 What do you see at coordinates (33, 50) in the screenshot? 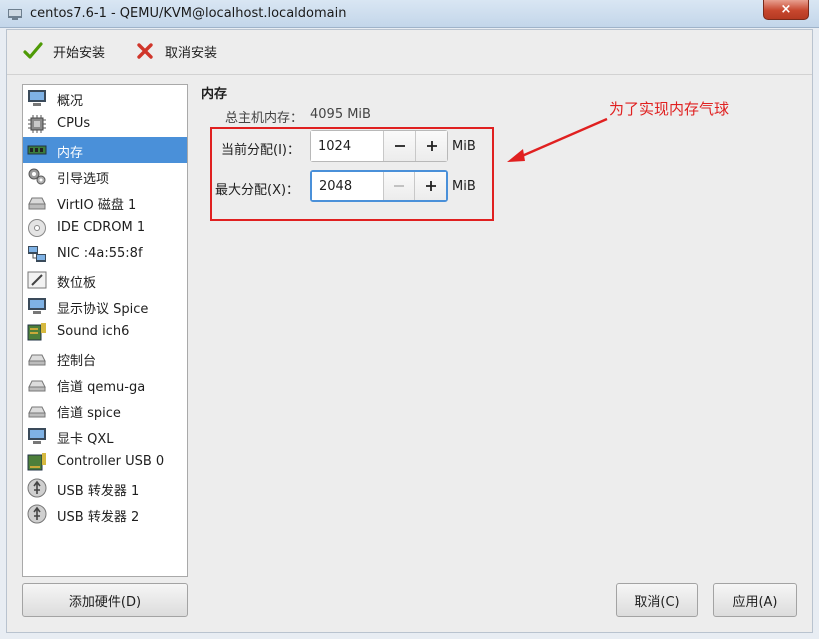
I see `checkmark-icon` at bounding box center [33, 50].